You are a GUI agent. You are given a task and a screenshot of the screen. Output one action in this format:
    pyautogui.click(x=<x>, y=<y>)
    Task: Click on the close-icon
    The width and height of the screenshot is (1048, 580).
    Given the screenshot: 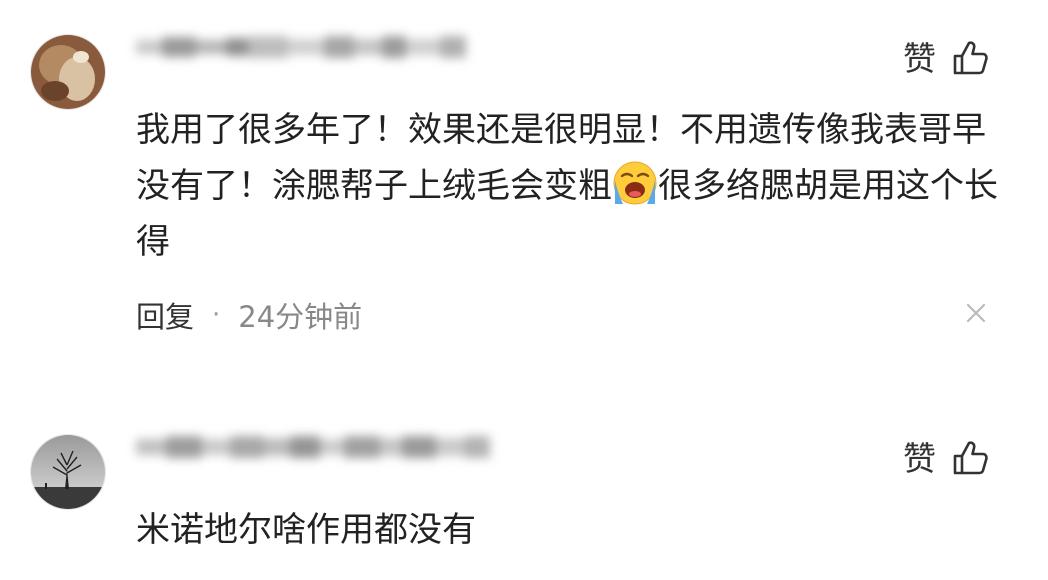 What is the action you would take?
    pyautogui.click(x=976, y=313)
    